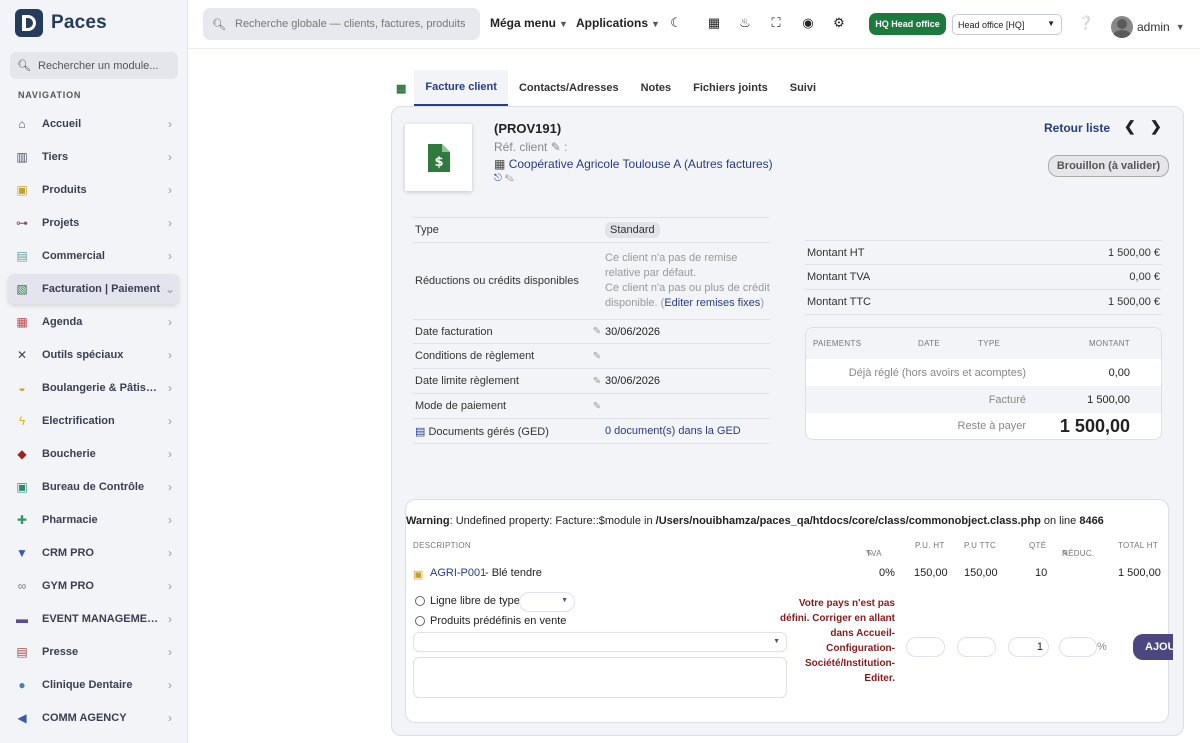 The width and height of the screenshot is (1200, 743). What do you see at coordinates (93, 454) in the screenshot?
I see `sidebar-item-boucherie: ◆ Boucherie ›` at bounding box center [93, 454].